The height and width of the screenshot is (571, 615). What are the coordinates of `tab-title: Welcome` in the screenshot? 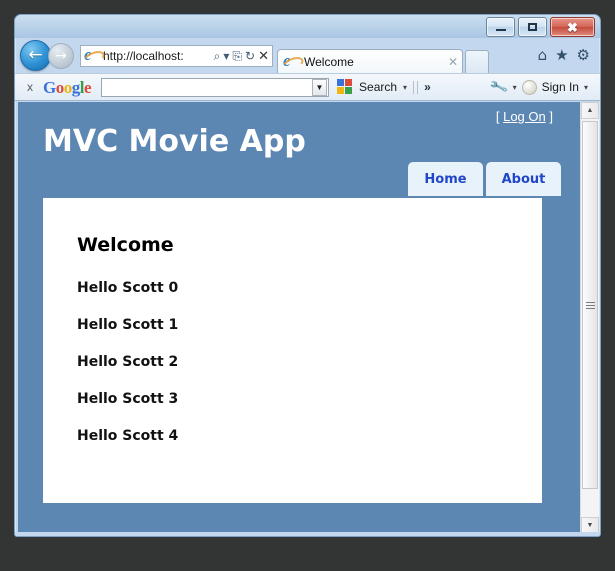 It's located at (329, 61).